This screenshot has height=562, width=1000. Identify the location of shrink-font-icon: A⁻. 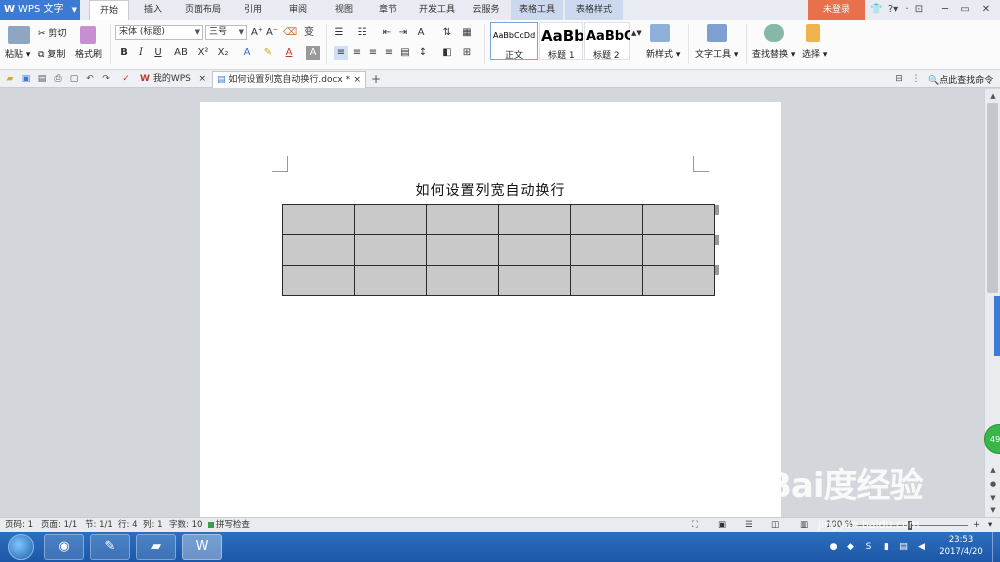
(272, 33).